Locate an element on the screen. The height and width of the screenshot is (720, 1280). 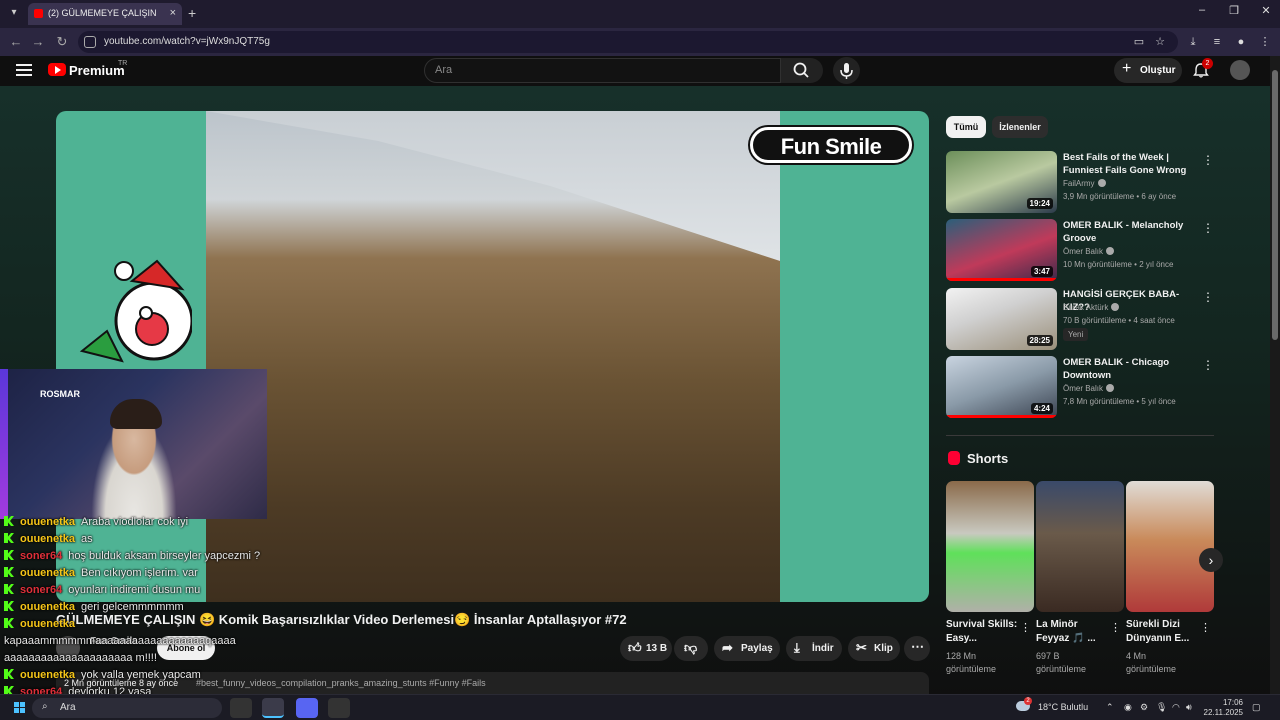
scroll-thumb is located at coordinates (1275, 205).